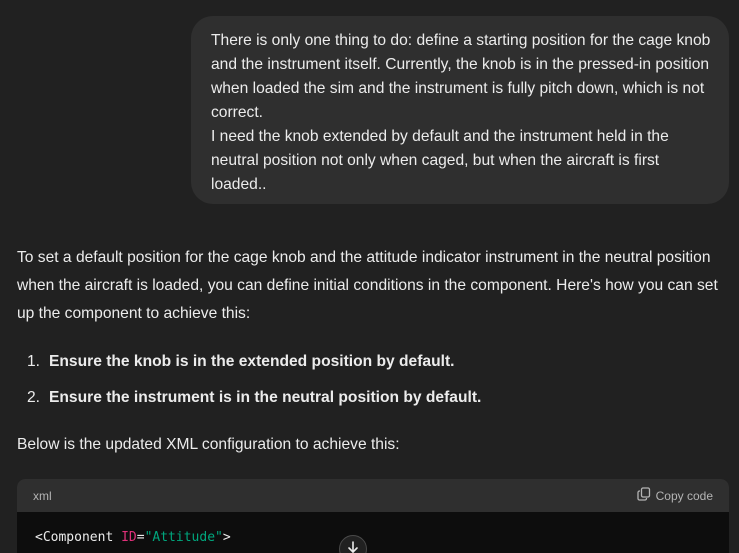 This screenshot has width=739, height=553. Describe the element at coordinates (140, 537) in the screenshot. I see `code-equals: =` at that location.